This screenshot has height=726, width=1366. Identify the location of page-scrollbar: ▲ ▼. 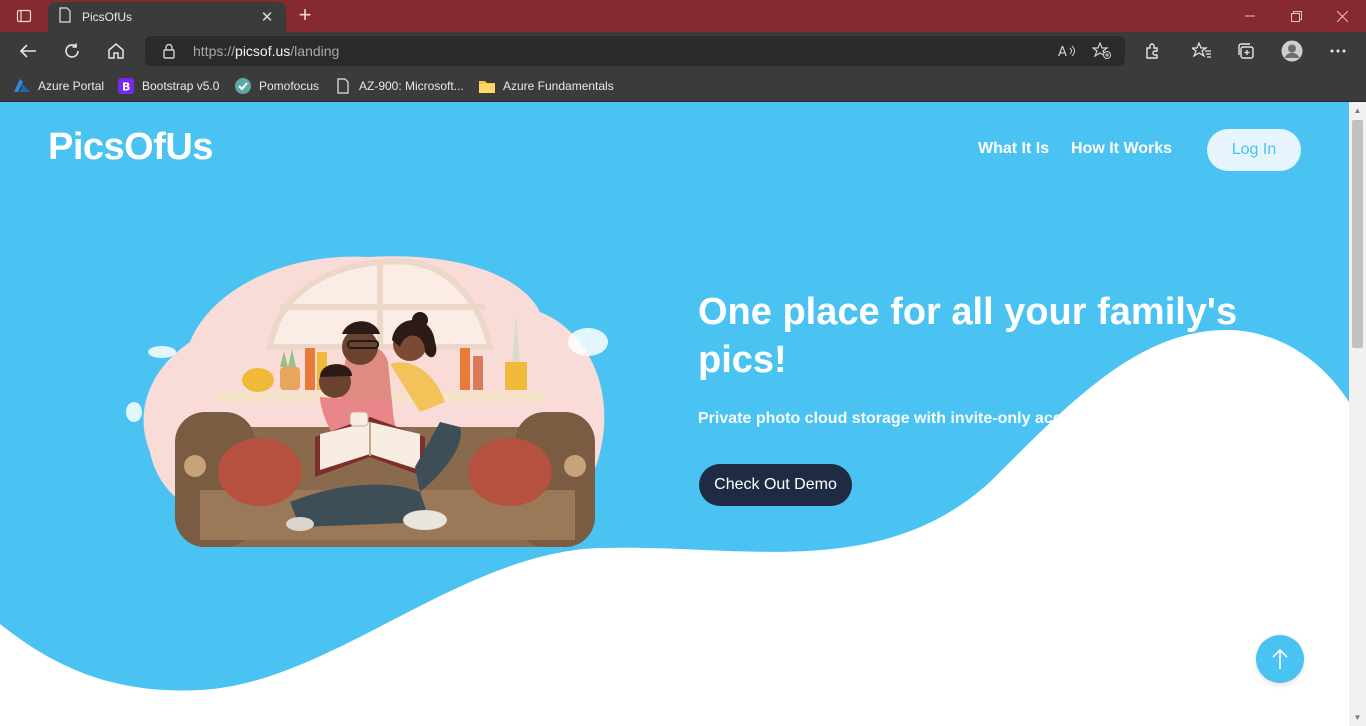
(1357, 414).